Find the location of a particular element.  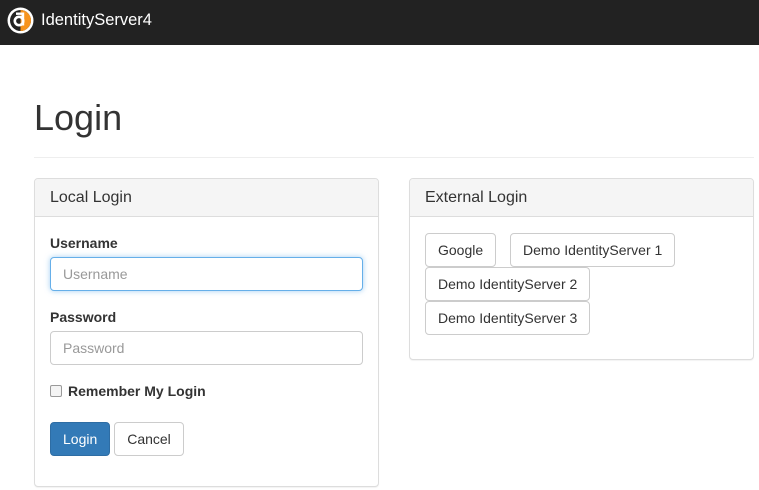

remember-row: Remember My Login is located at coordinates (128, 391).